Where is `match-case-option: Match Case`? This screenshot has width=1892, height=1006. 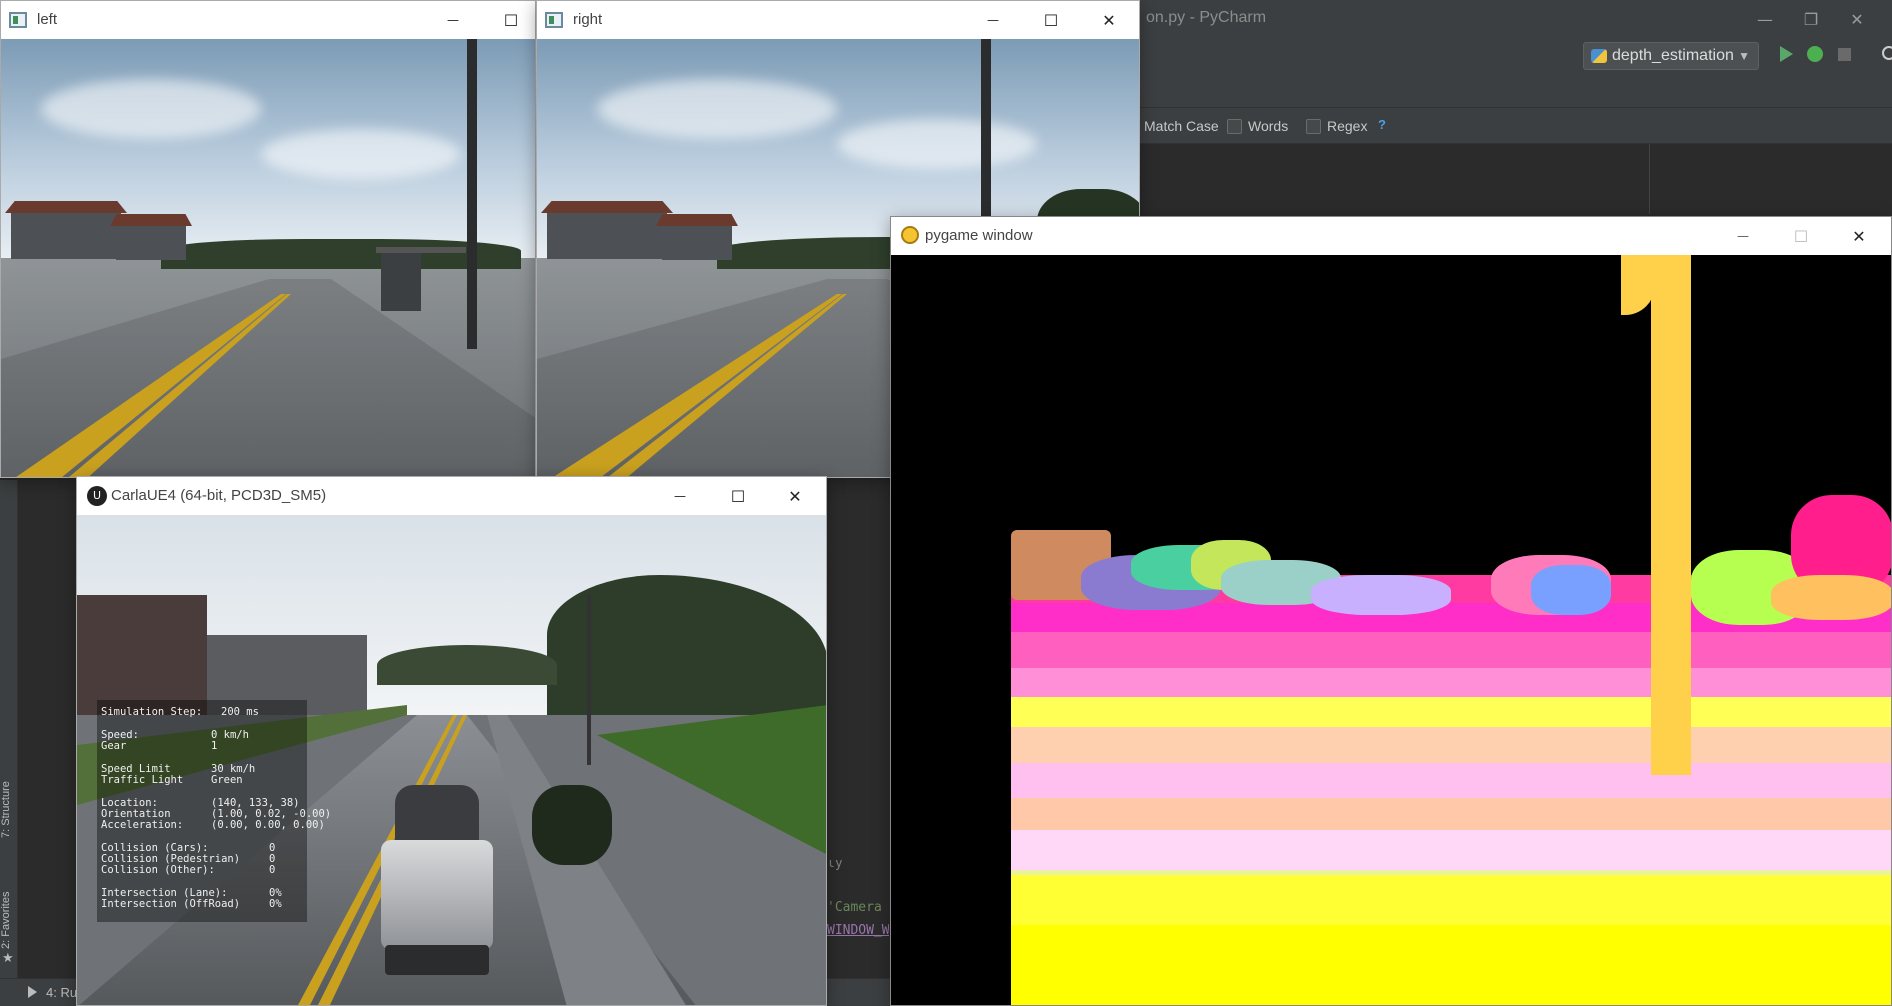
match-case-option: Match Case is located at coordinates (1181, 126).